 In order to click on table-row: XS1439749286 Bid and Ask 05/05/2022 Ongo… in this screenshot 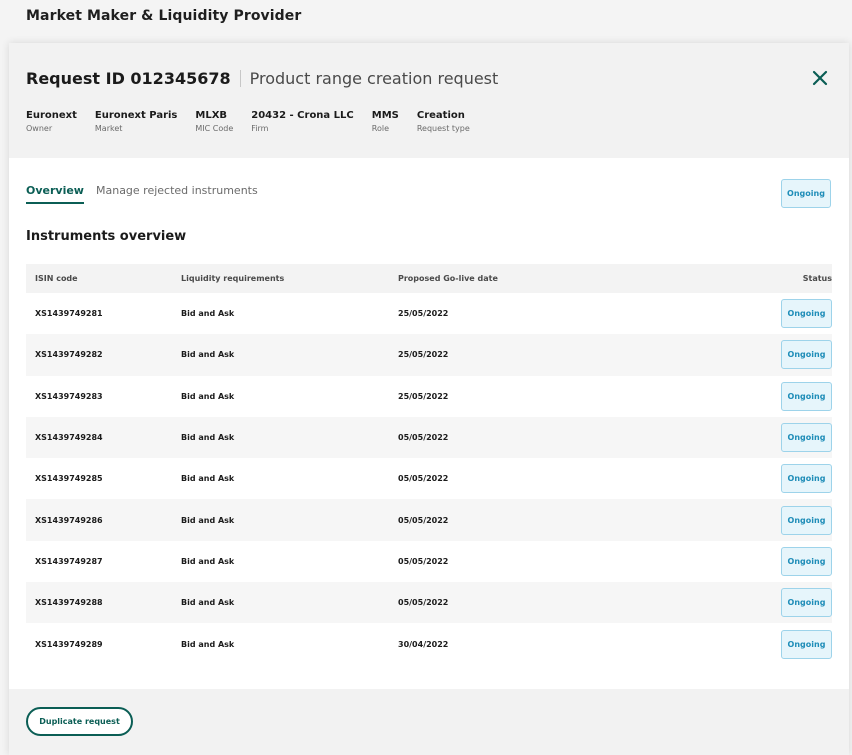, I will do `click(429, 520)`.